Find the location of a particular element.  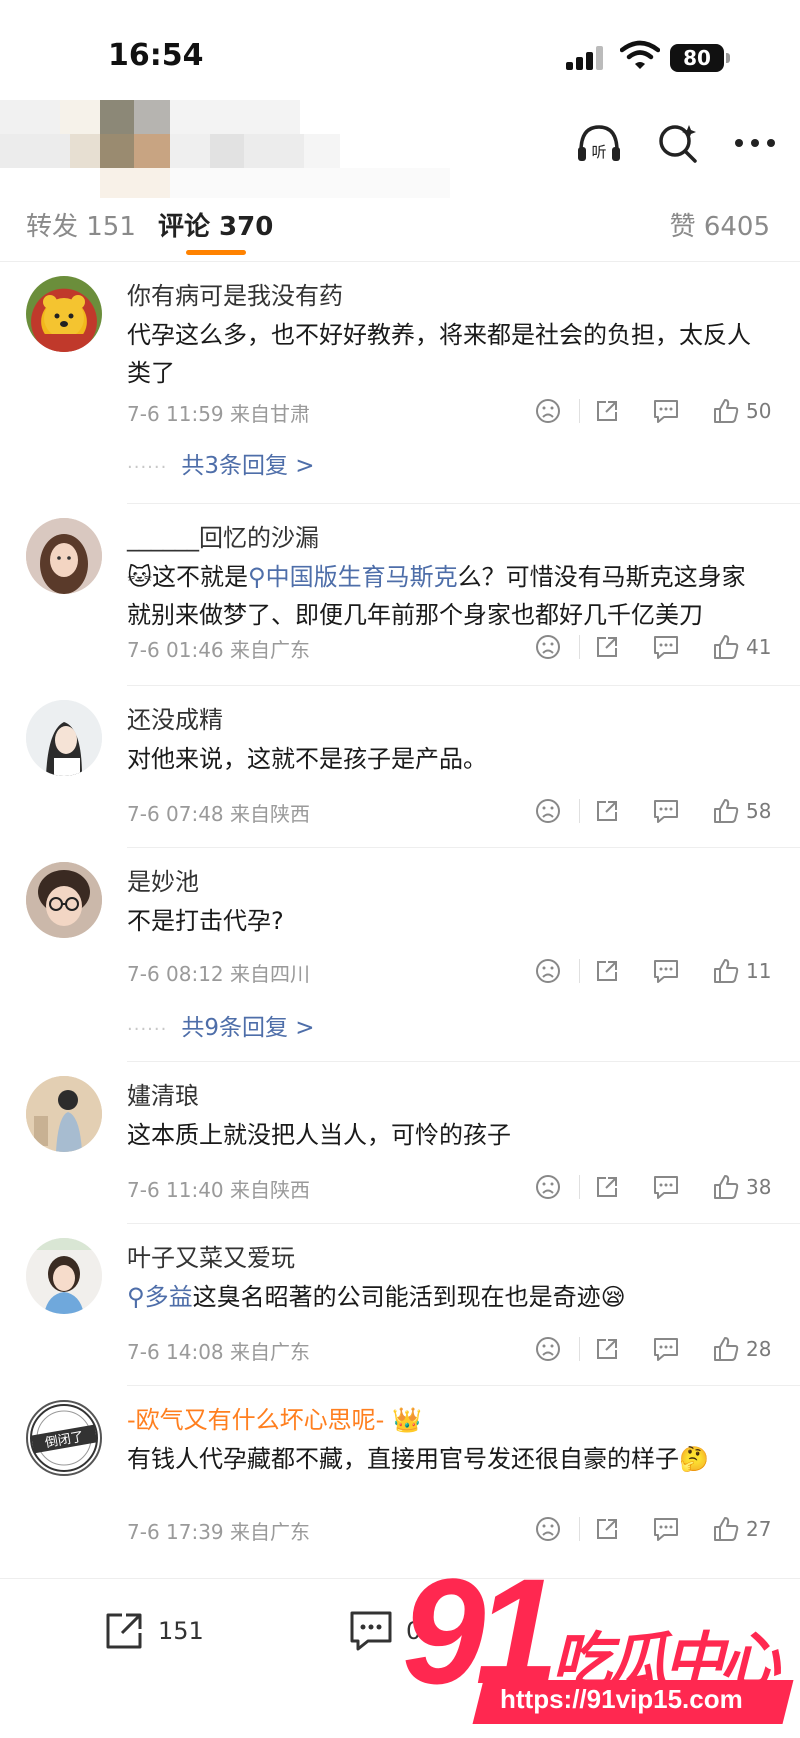

username: ______回忆的沙漏 is located at coordinates (223, 535).